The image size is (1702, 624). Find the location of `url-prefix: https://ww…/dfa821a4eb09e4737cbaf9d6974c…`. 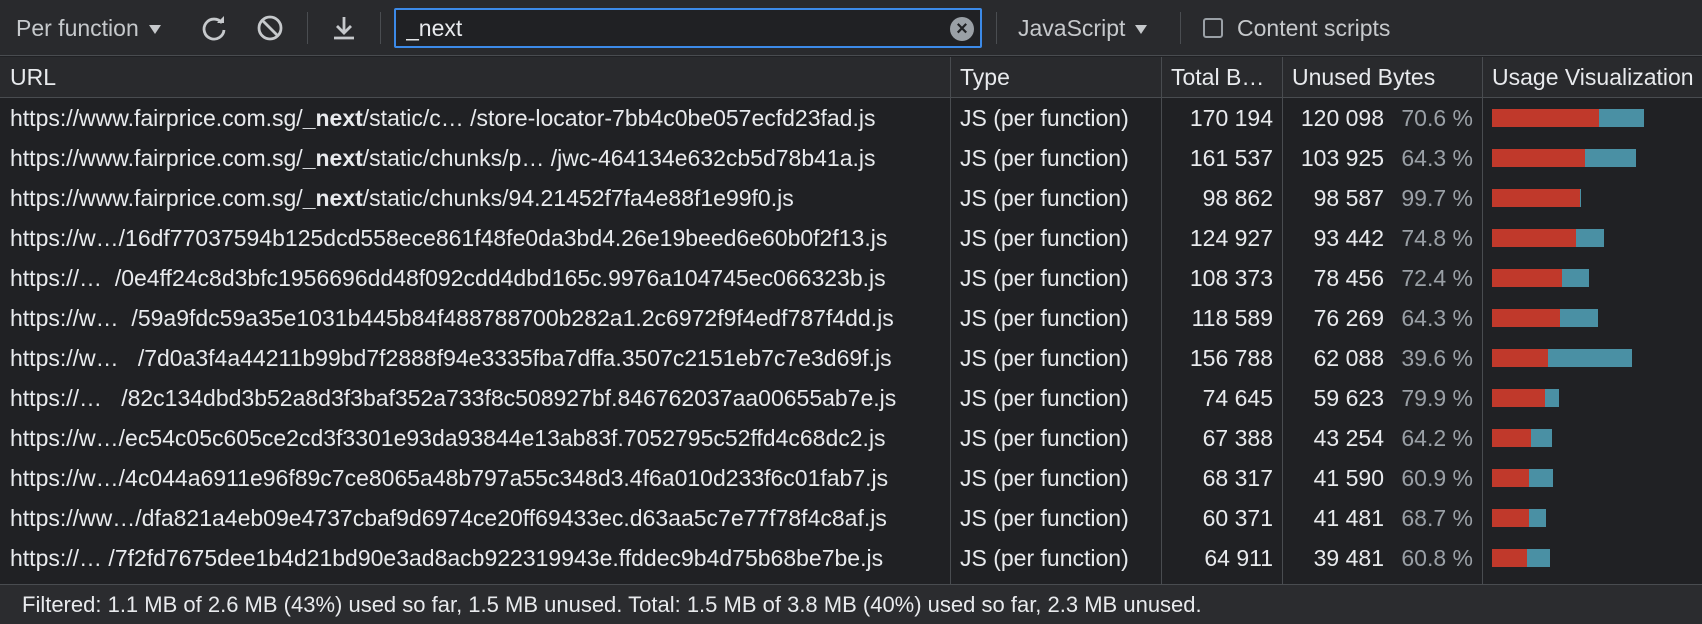

url-prefix: https://ww…/dfa821a4eb09e4737cbaf9d6974c… is located at coordinates (448, 517).